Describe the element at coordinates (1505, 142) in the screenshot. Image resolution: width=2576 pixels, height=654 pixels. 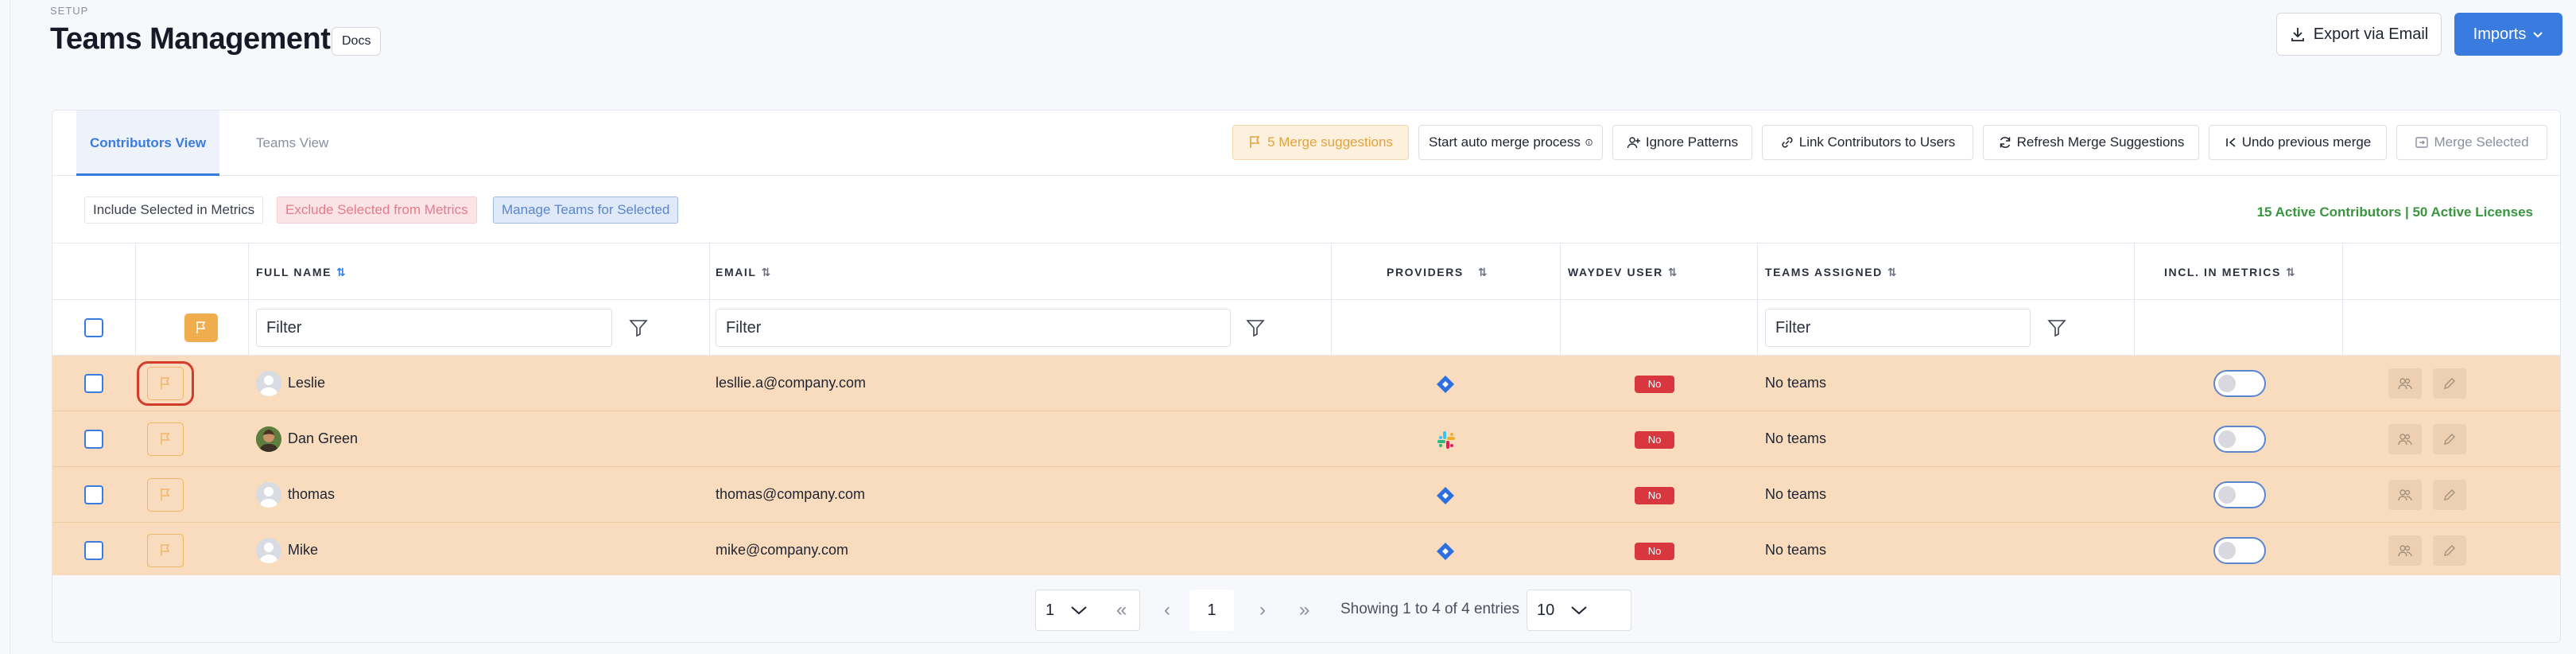
I see `auto-merge-label: Start auto merge process` at that location.